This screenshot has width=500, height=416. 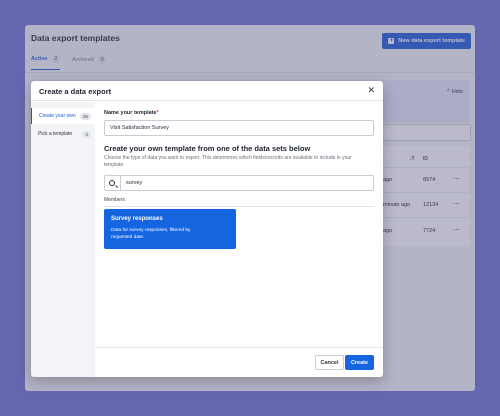 I want to click on dataset-group-label: Members, so click(x=114, y=200).